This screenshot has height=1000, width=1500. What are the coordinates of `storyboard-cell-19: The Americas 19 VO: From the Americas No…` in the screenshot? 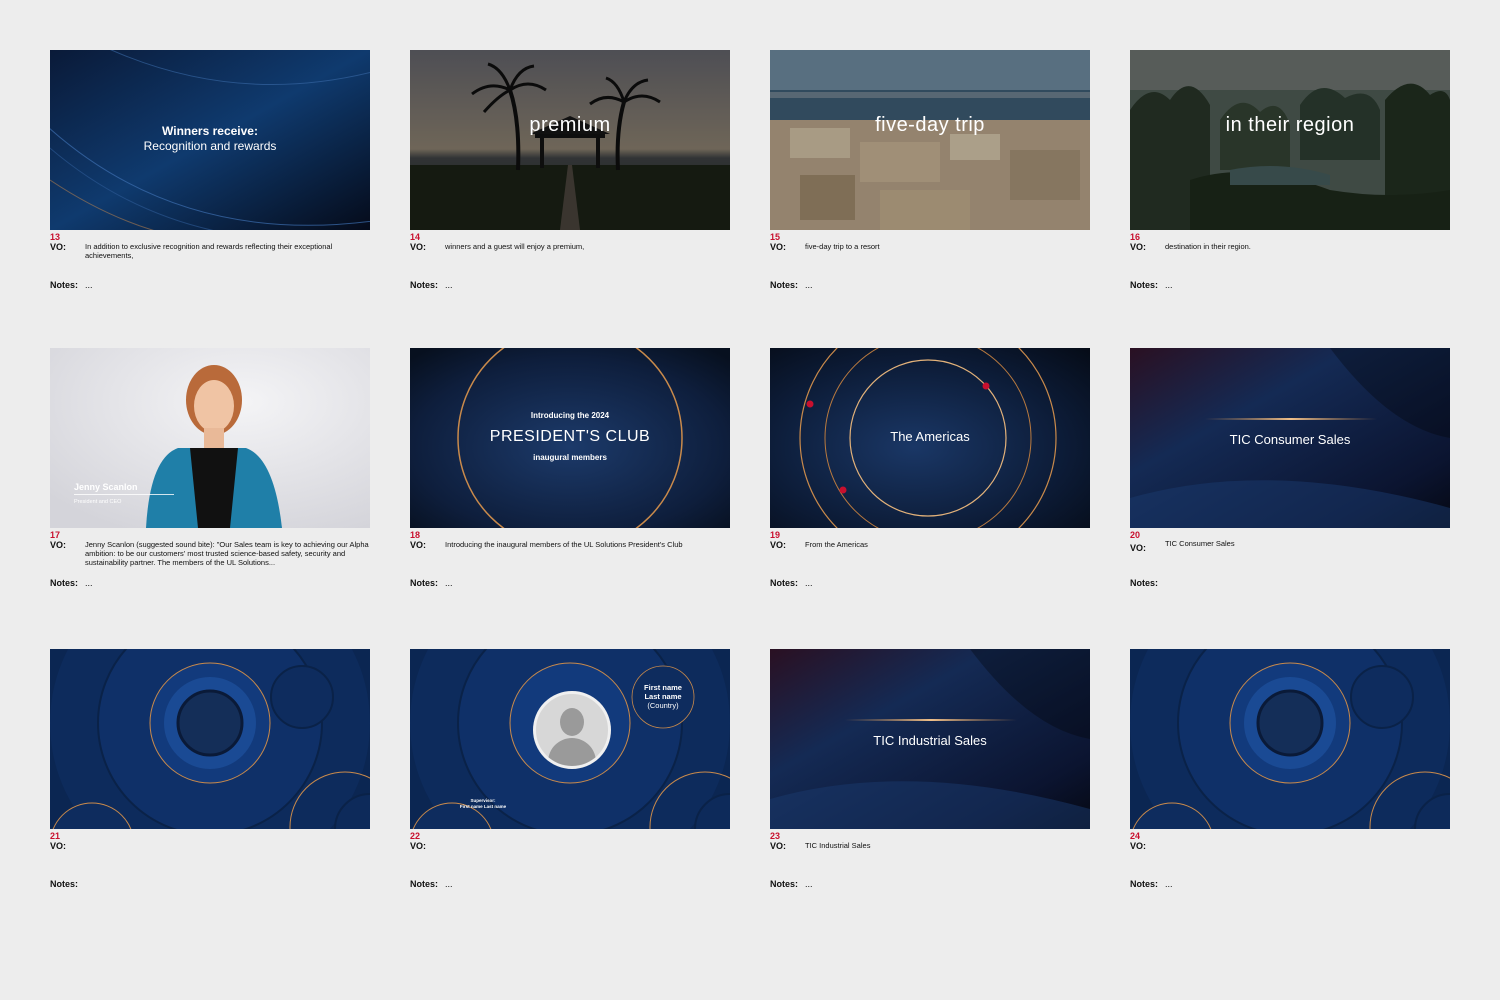 It's located at (930, 468).